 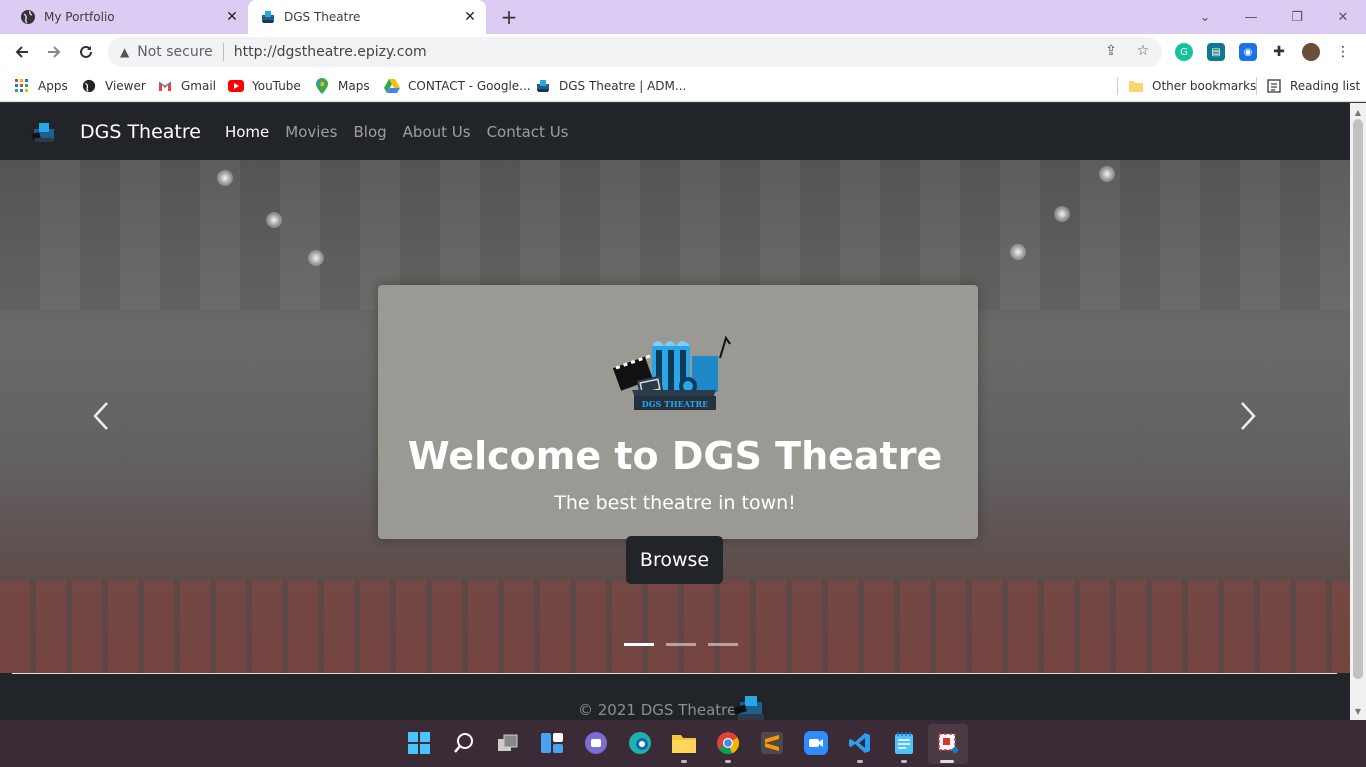 What do you see at coordinates (276, 86) in the screenshot?
I see `bookmark-label: YouTube` at bounding box center [276, 86].